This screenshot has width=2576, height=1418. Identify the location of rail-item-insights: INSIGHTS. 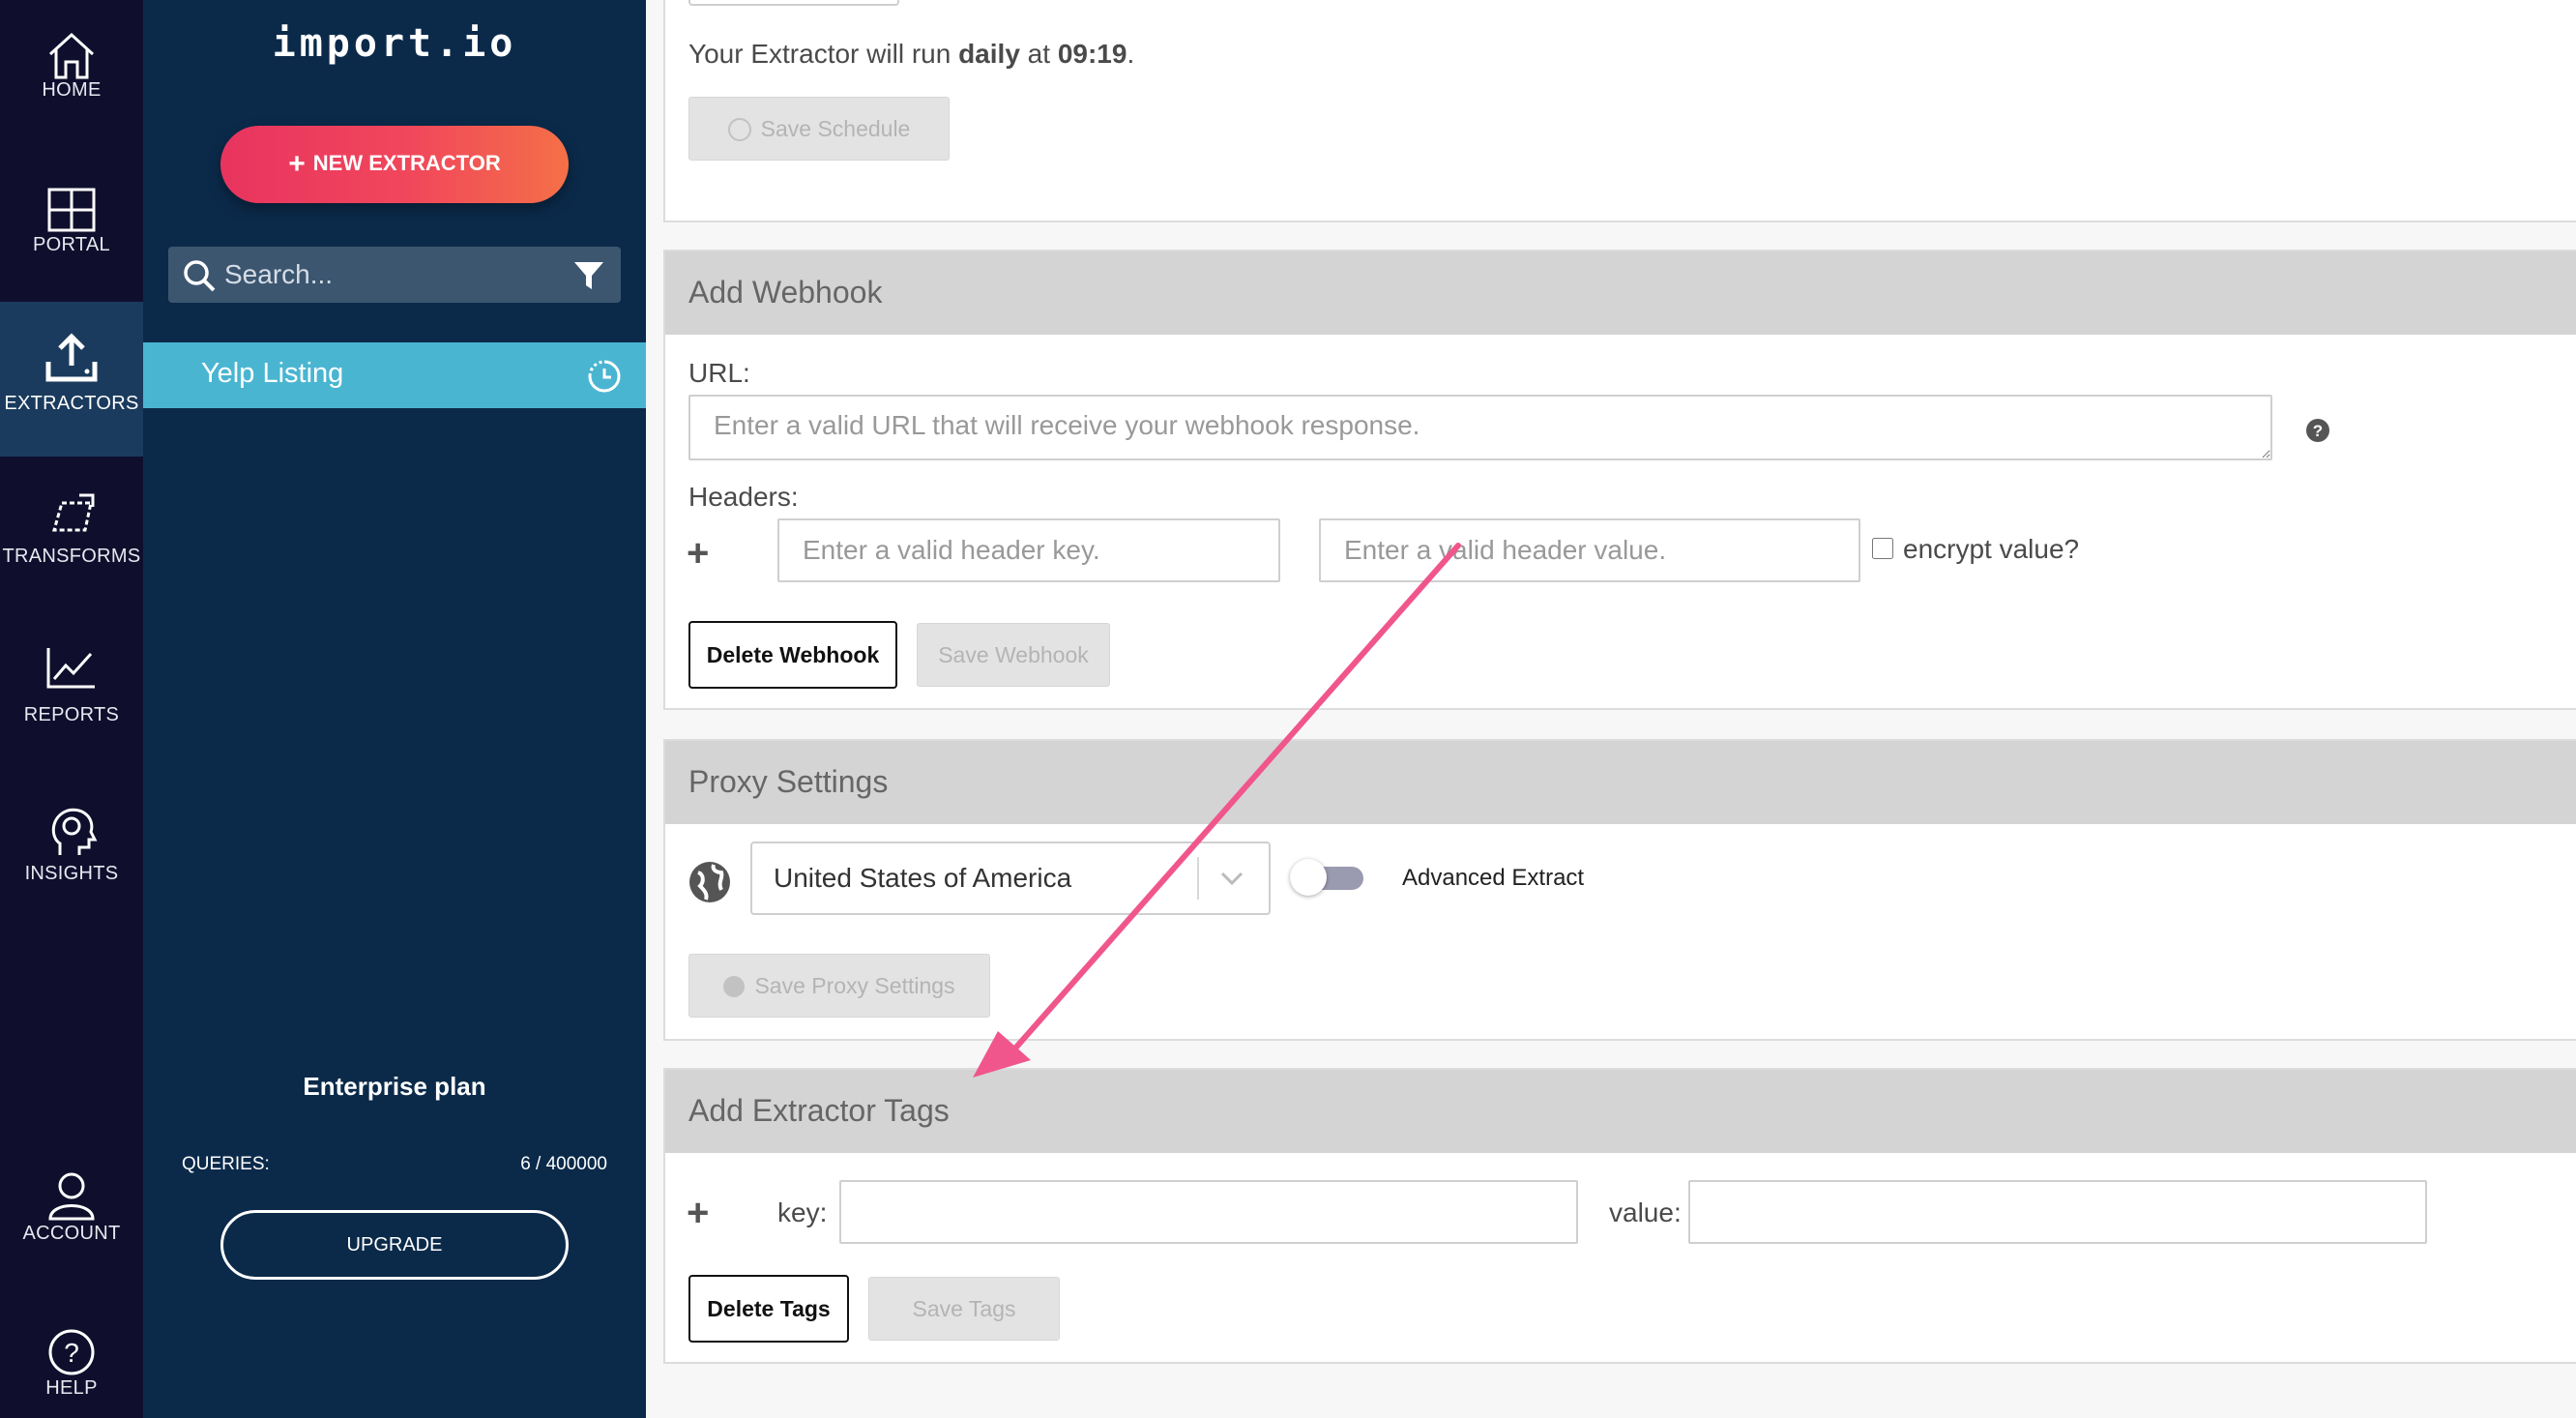
(71, 851).